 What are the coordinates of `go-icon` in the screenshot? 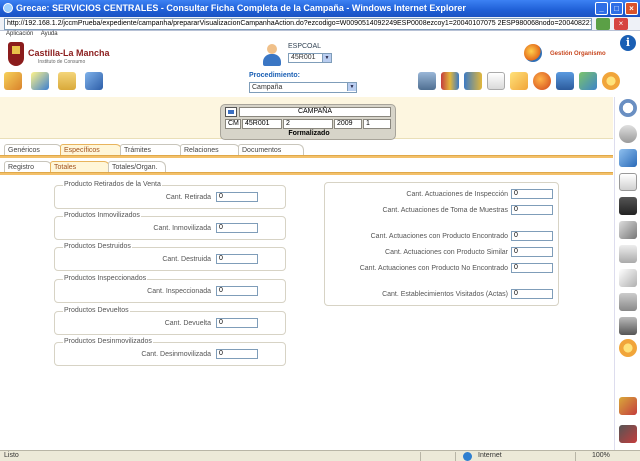 It's located at (603, 24).